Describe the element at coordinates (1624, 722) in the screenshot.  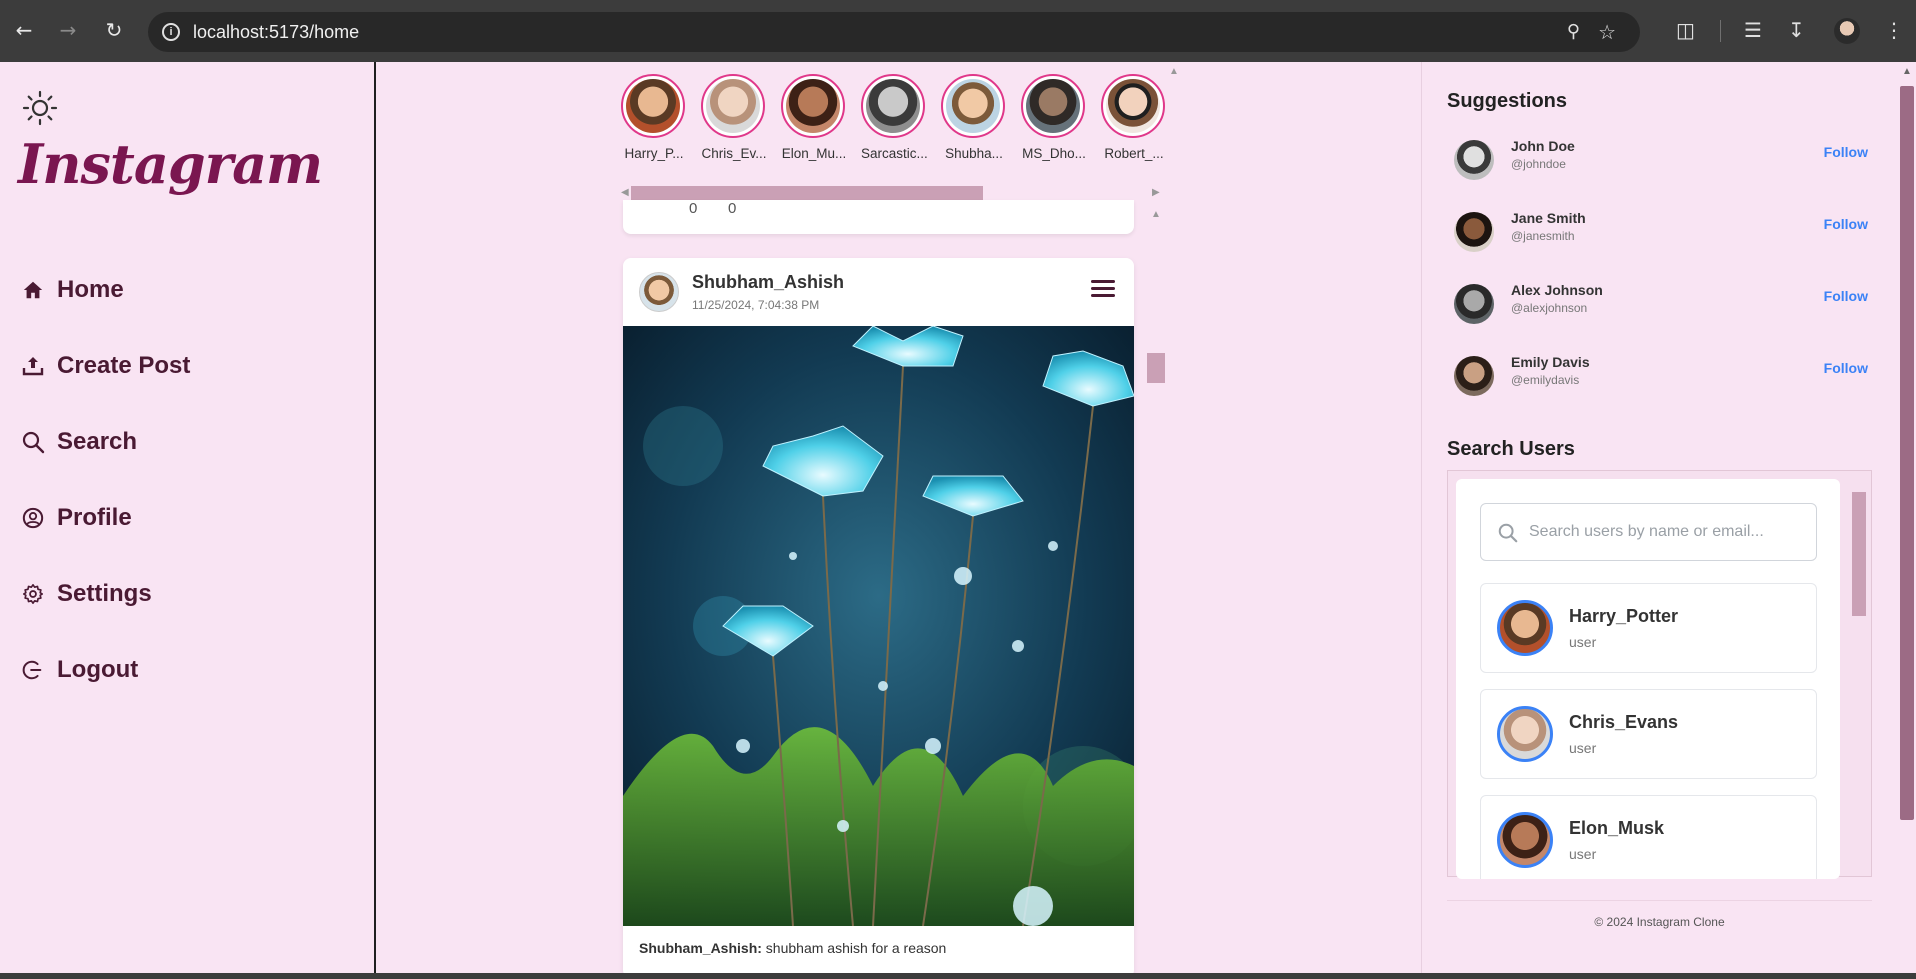
I see `user-result-name: Chris_Evans` at that location.